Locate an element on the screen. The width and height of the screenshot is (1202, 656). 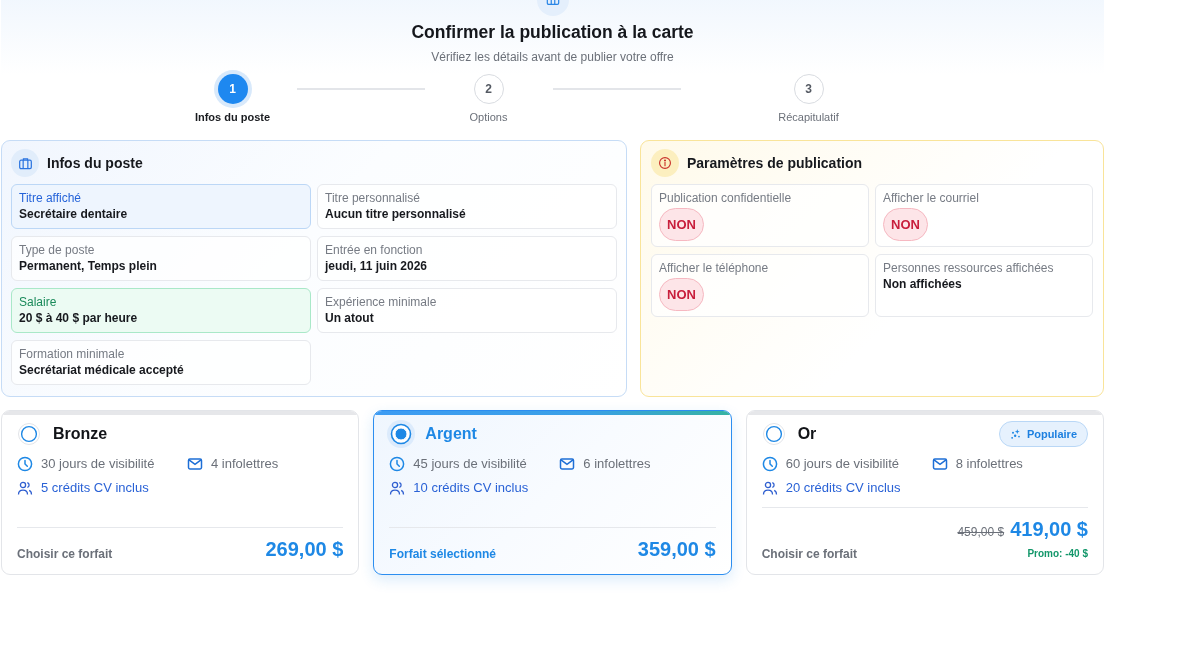
page-subtitle: Vérifiez les détails avant de publier votre offre is located at coordinates (552, 57).